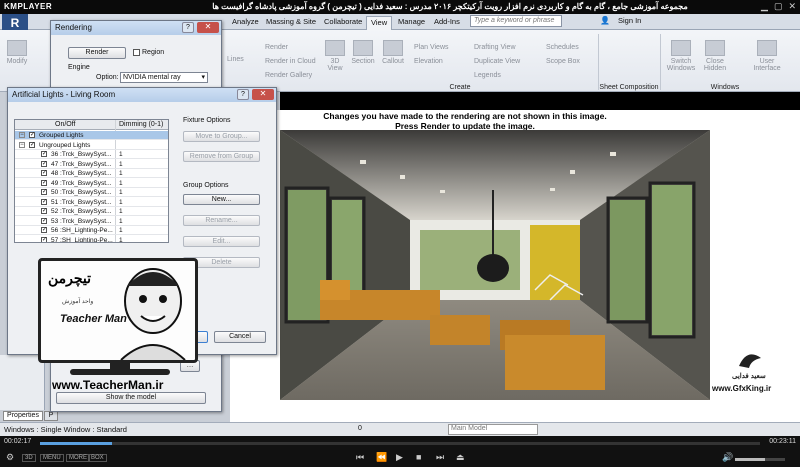 Image resolution: width=800 pixels, height=467 pixels. I want to click on render-gallery-button: Render Gallery, so click(288, 75).